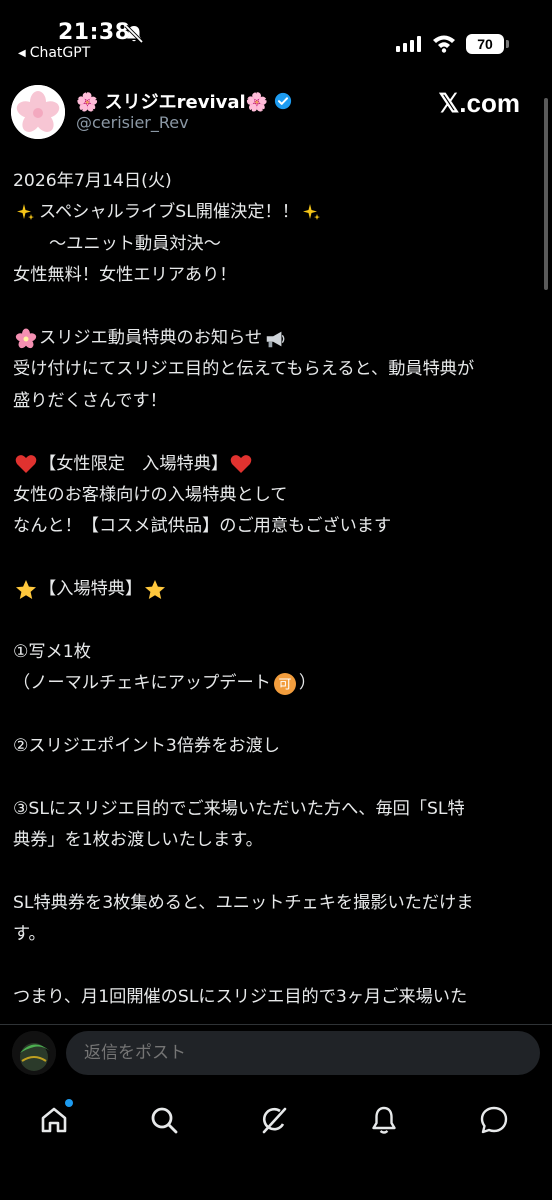 The width and height of the screenshot is (552, 1200). I want to click on badge-char: 可, so click(284, 684).